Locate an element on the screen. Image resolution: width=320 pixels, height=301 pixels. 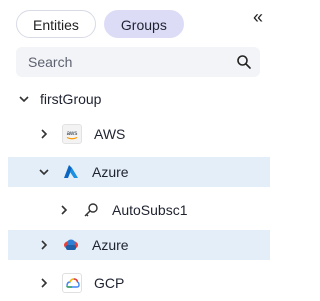
svg-text: aws is located at coordinates (72, 134).